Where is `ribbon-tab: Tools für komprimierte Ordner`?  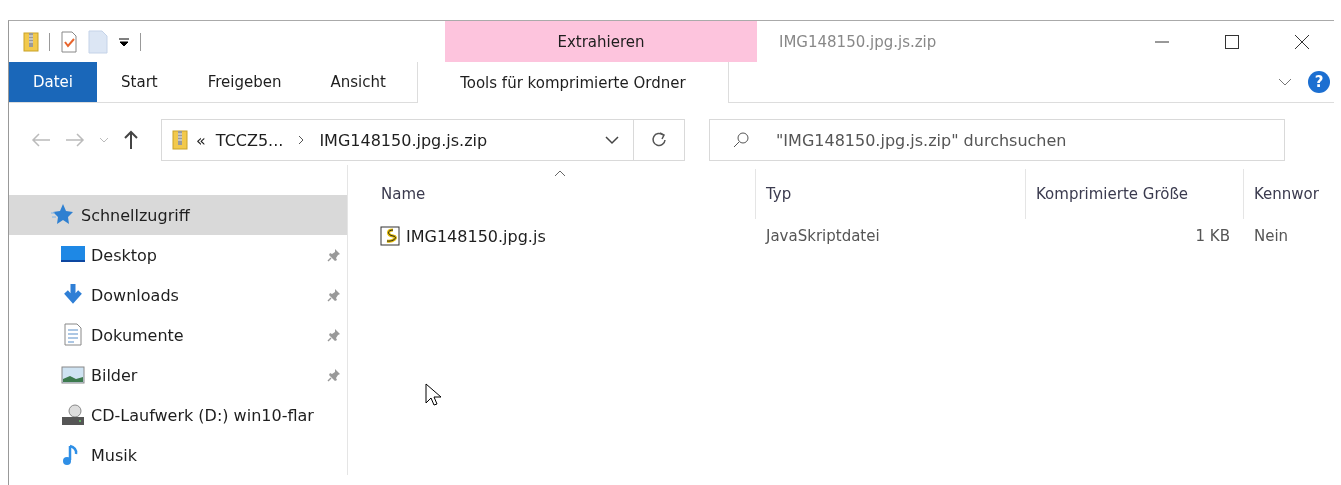 ribbon-tab: Tools für komprimierte Ordner is located at coordinates (572, 82).